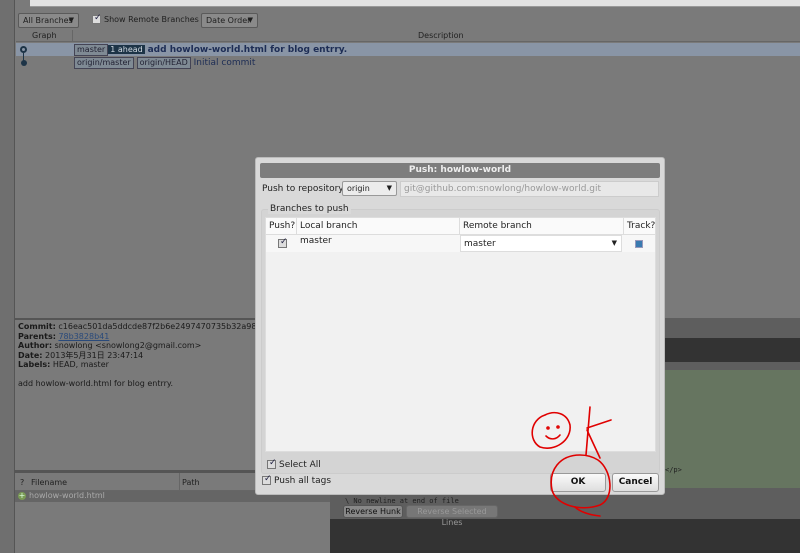 The image size is (800, 553). I want to click on repository-url-field: git@github.com:snowlong/howlow-world.git, so click(529, 189).